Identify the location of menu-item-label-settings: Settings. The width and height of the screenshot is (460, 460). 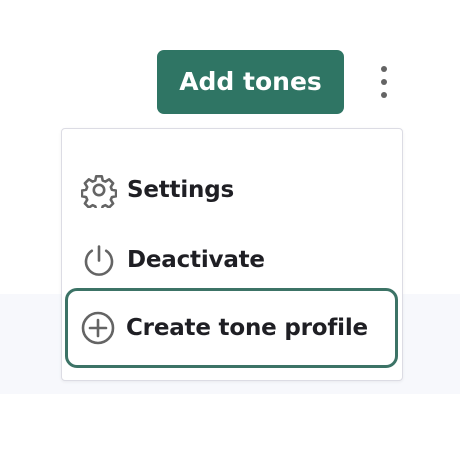
(180, 190).